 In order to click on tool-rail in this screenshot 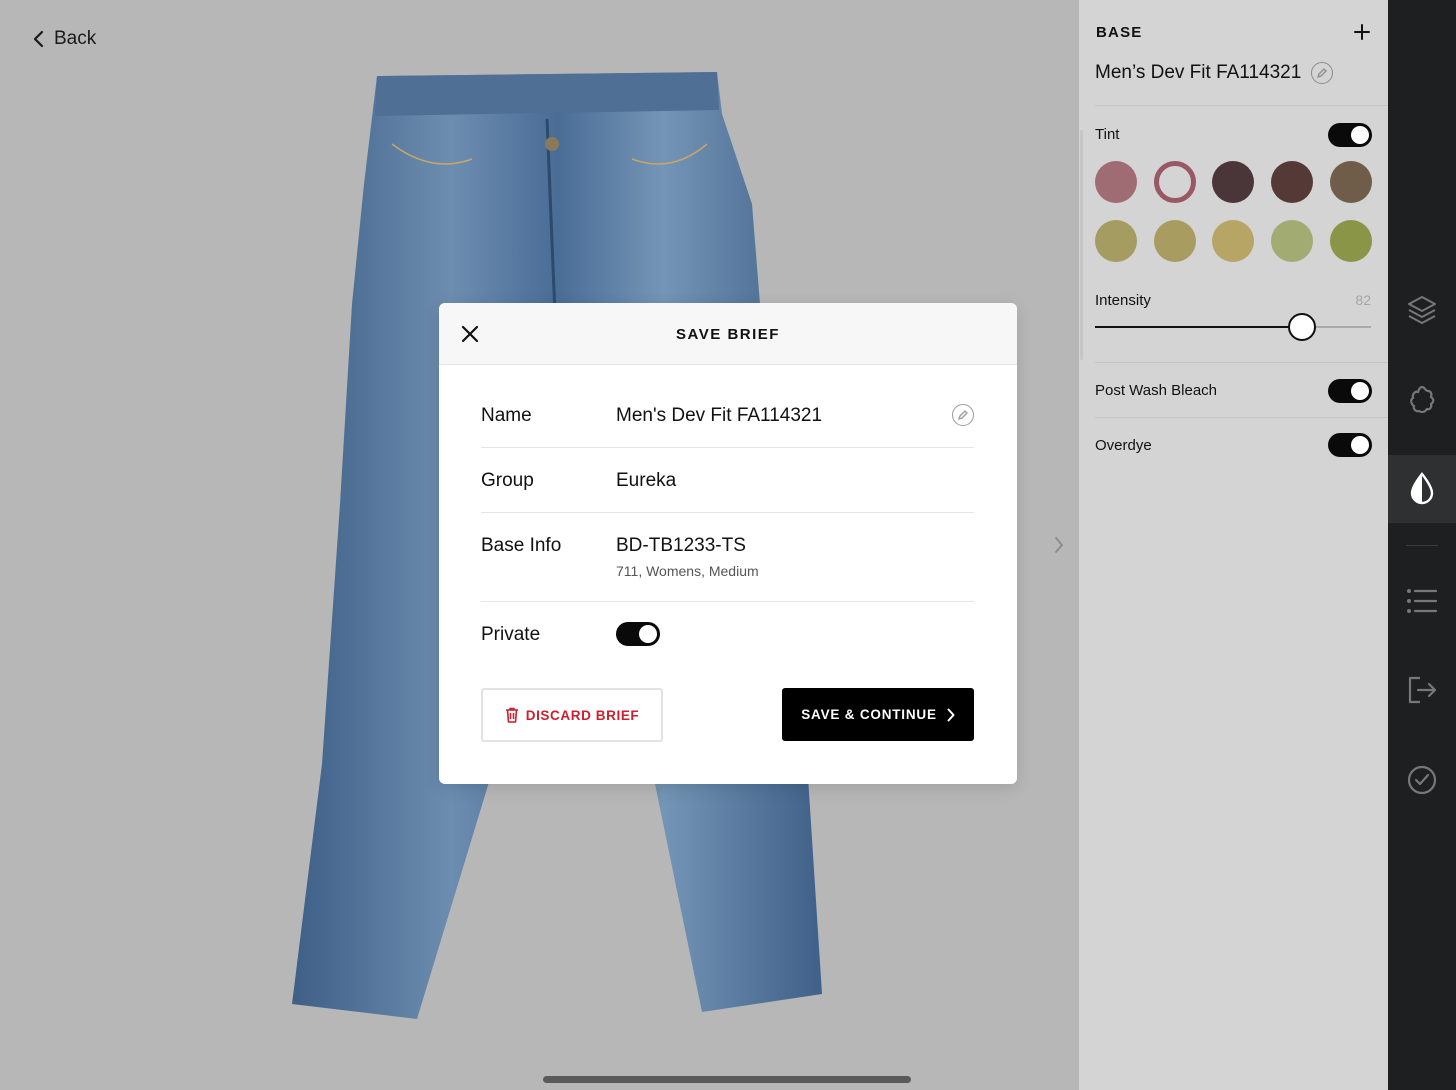, I will do `click(1422, 545)`.